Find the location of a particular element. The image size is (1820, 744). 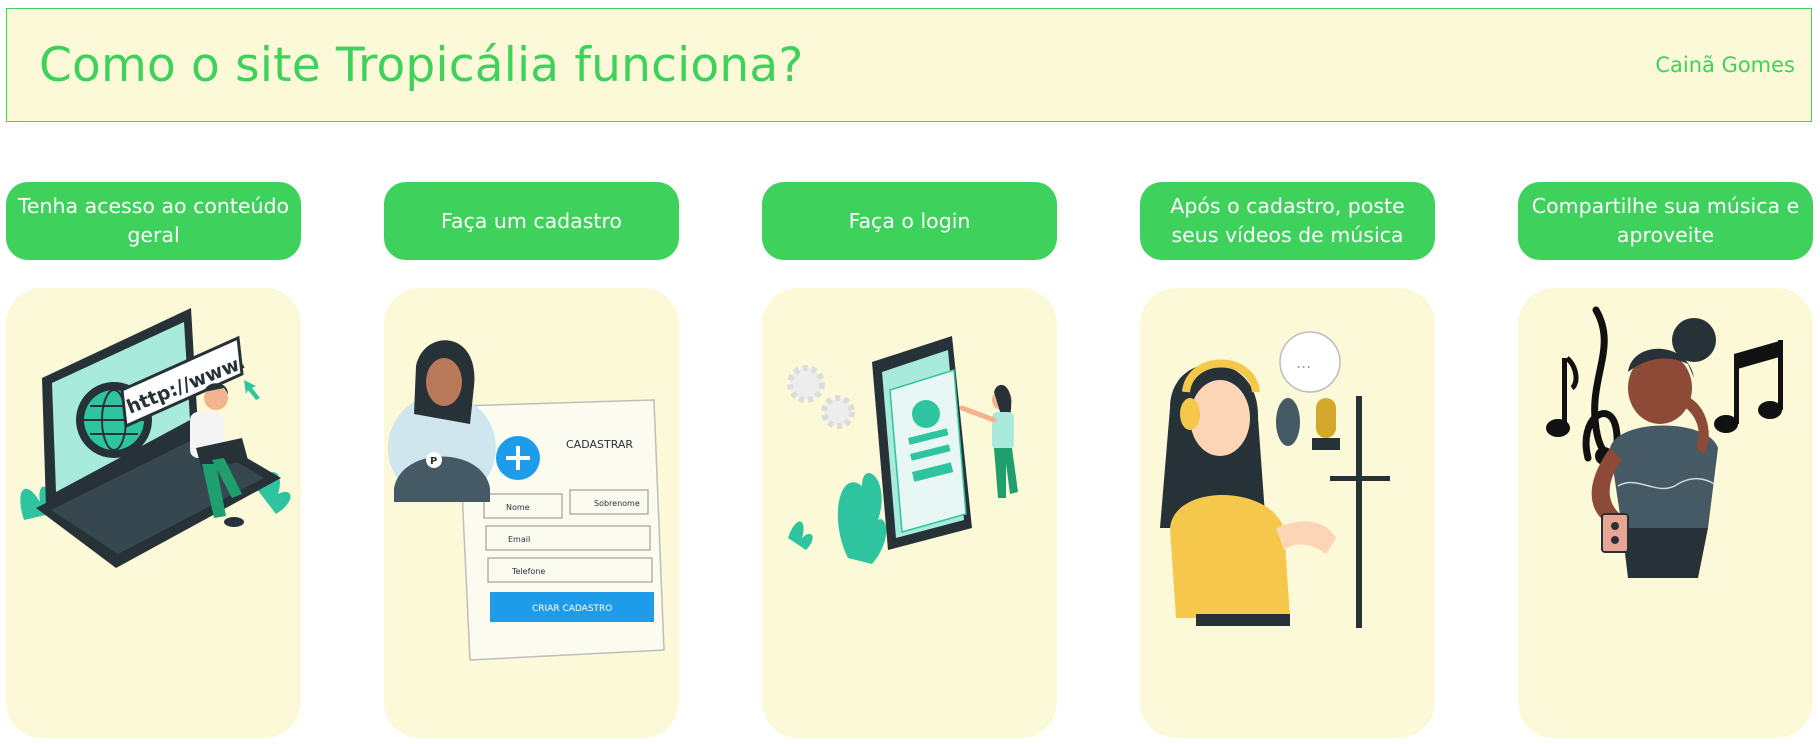

step-1-card: http://www. is located at coordinates (153, 513).